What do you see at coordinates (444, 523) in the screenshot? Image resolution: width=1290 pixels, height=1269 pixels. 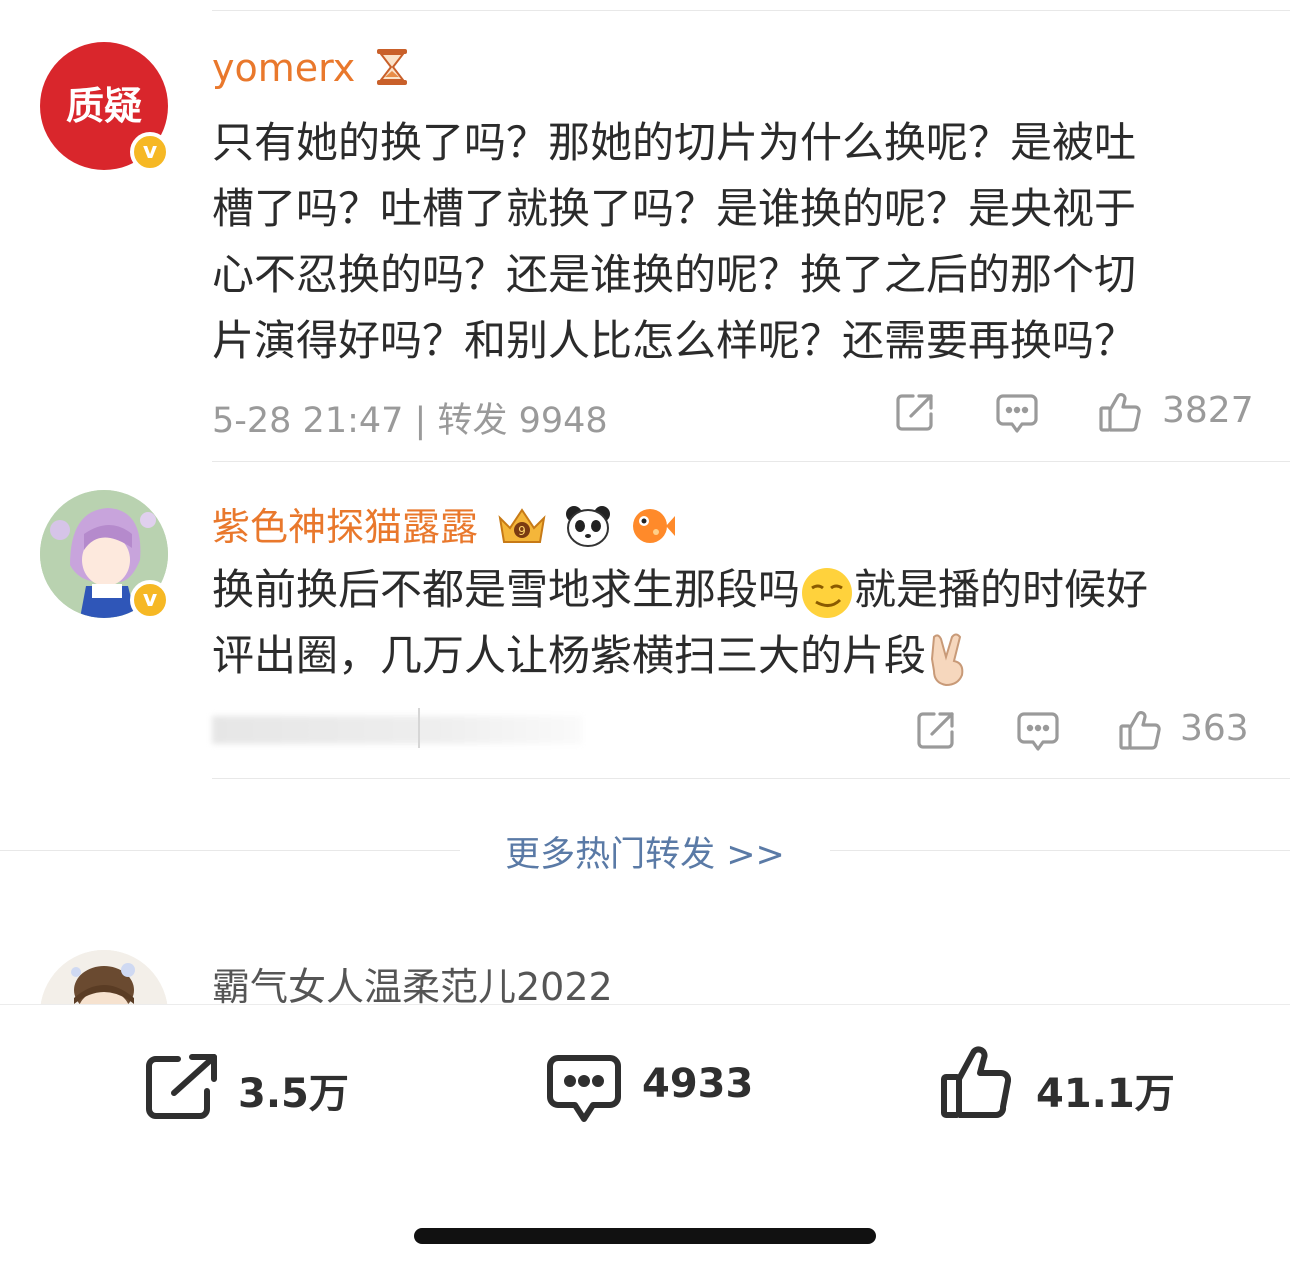 I see `username: 紫色神探猫露露 9` at bounding box center [444, 523].